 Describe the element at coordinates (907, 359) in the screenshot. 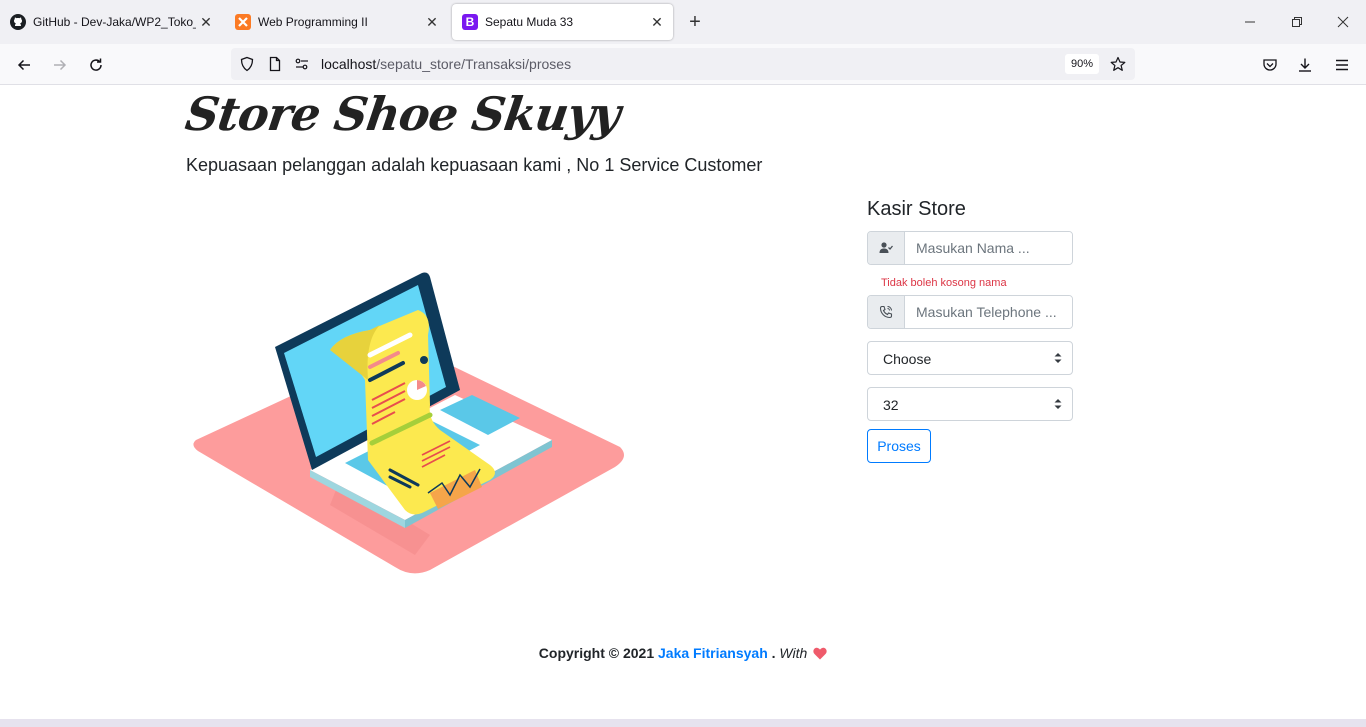

I see `shoe-select-value: Choose` at that location.